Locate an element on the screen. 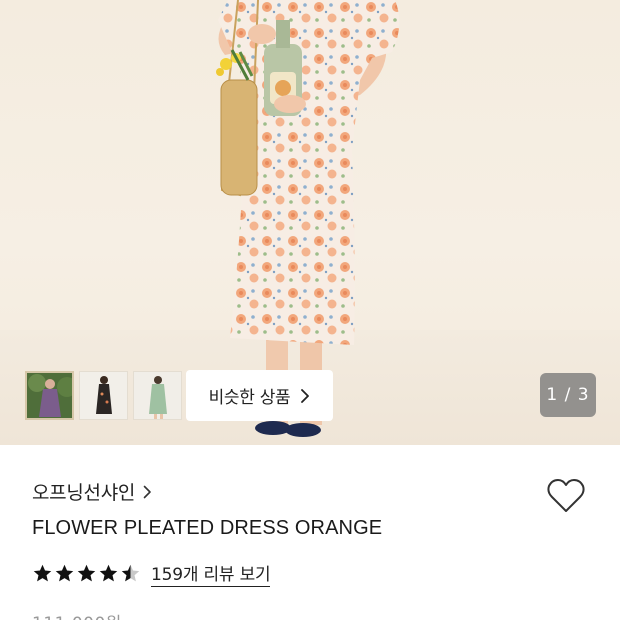 Image resolution: width=620 pixels, height=620 pixels. thumbnail-strip is located at coordinates (103, 395).